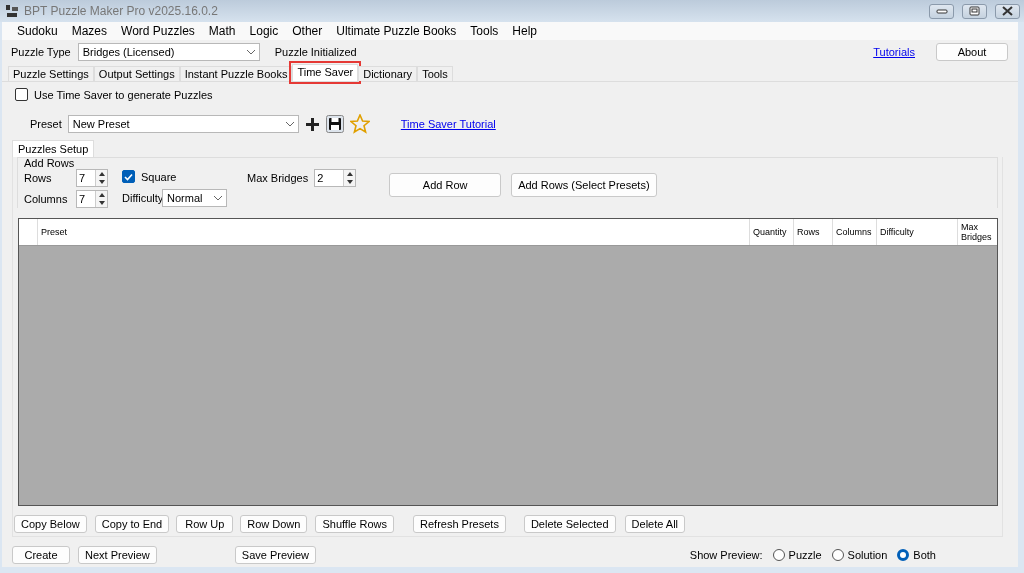  What do you see at coordinates (445, 185) in the screenshot?
I see `add-row-button: Add Row` at bounding box center [445, 185].